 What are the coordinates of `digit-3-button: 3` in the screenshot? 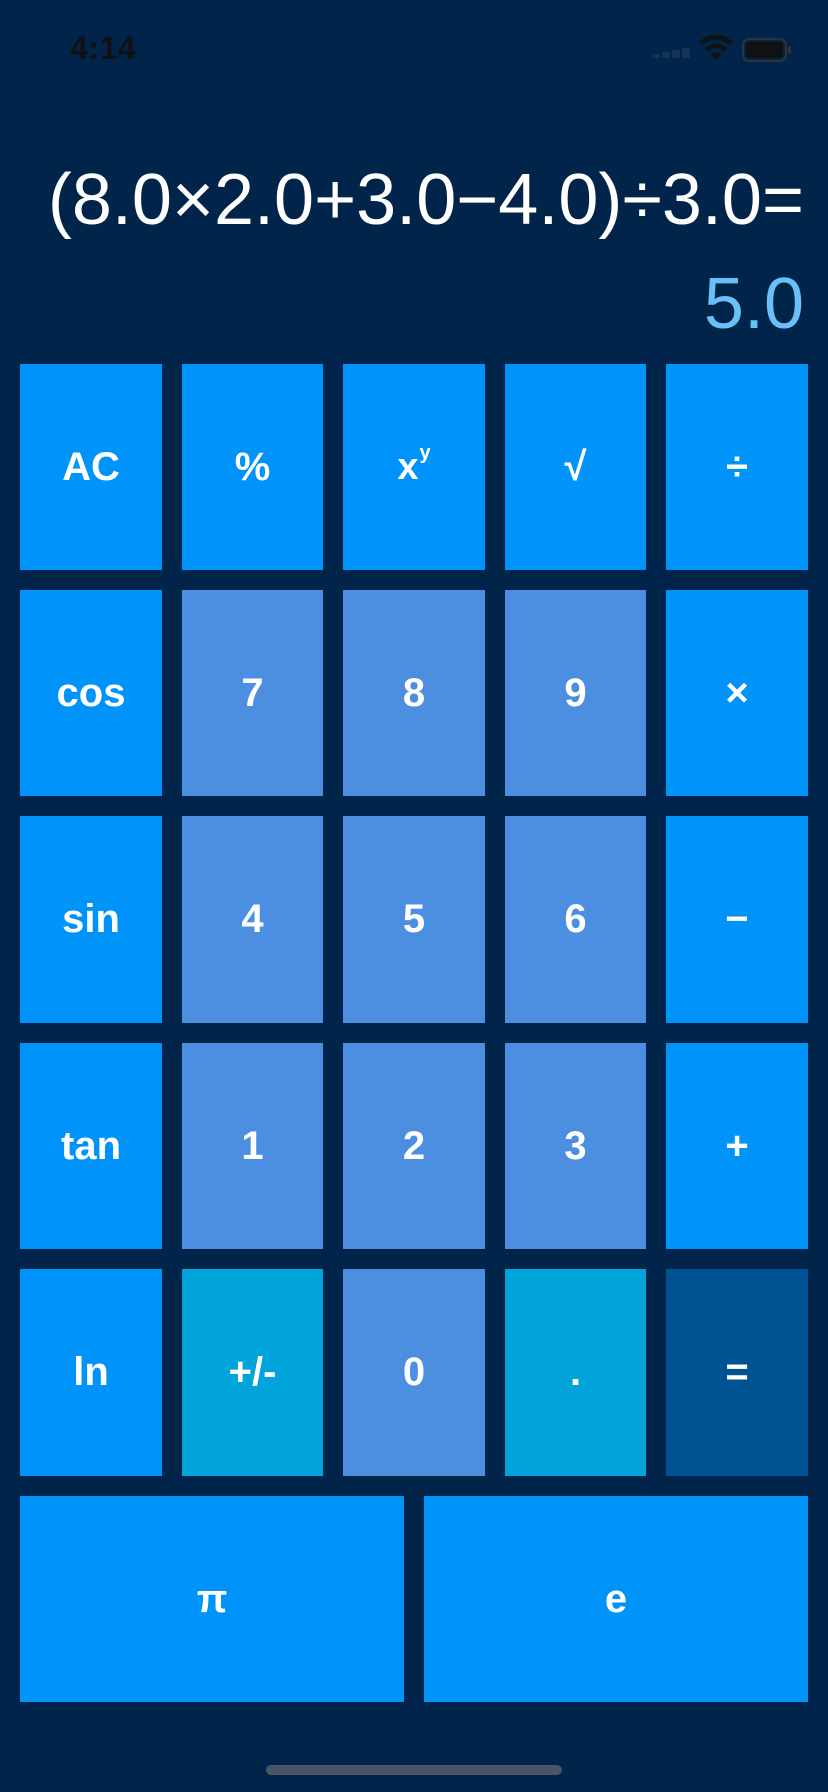 It's located at (575, 1146).